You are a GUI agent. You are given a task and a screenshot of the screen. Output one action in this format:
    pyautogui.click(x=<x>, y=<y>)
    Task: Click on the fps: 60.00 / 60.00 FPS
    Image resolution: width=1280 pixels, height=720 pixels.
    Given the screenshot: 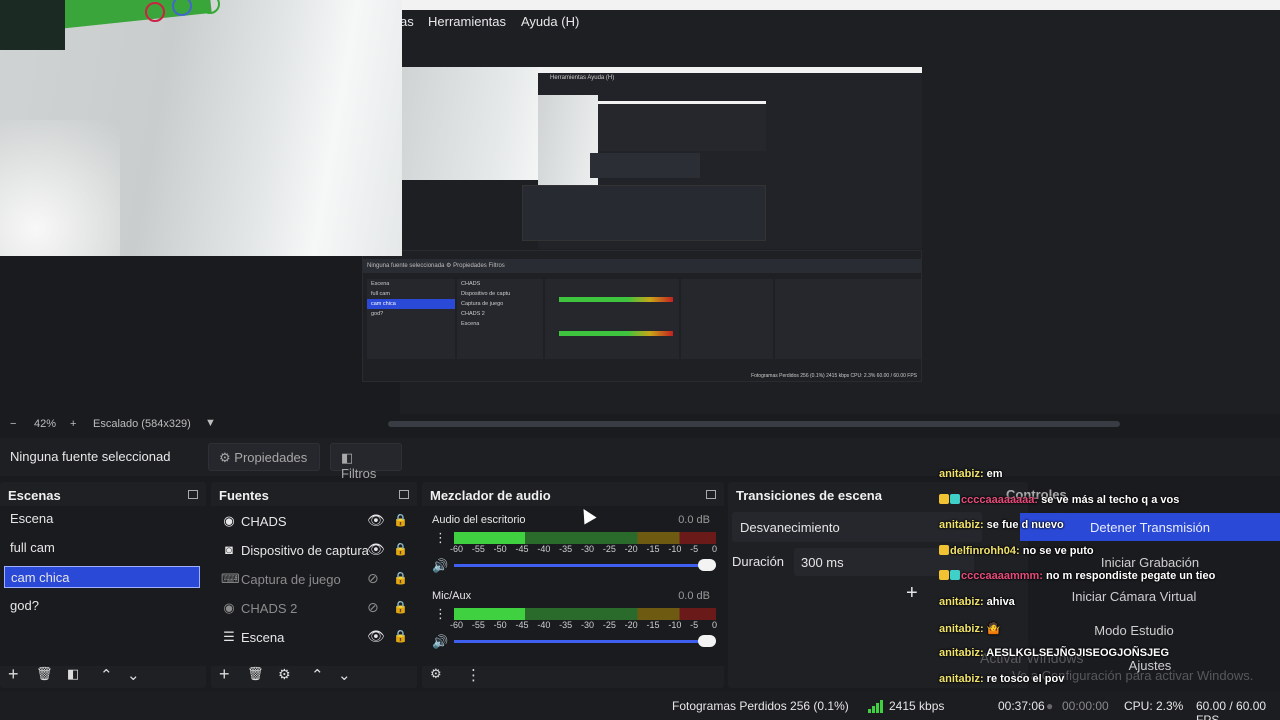 What is the action you would take?
    pyautogui.click(x=1231, y=709)
    